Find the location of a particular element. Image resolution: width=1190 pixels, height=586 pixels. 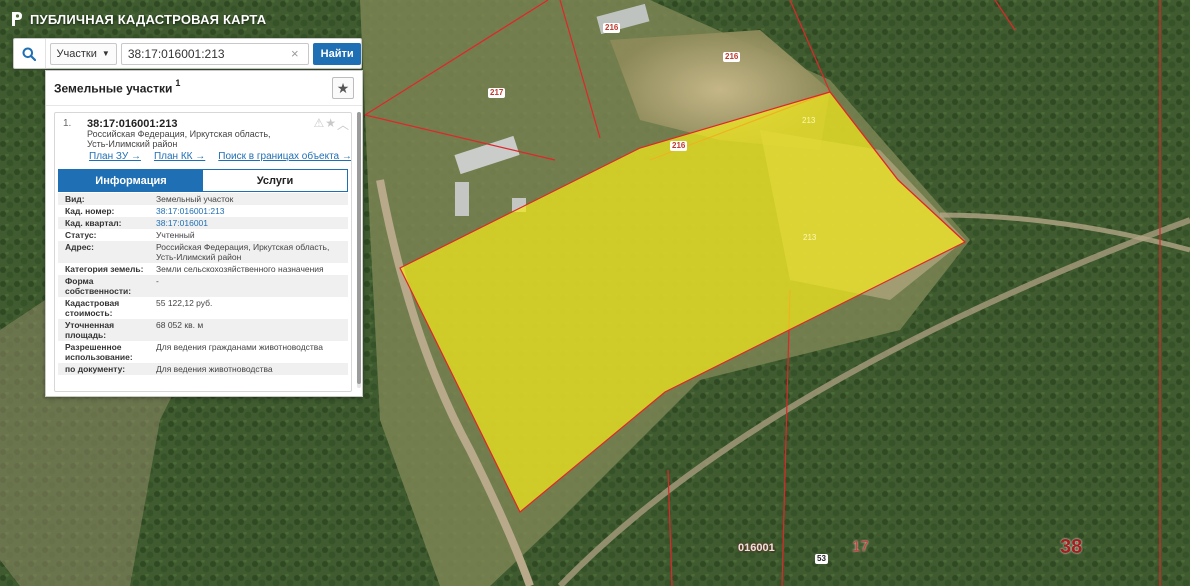

info-key: Вид: is located at coordinates (75, 199).